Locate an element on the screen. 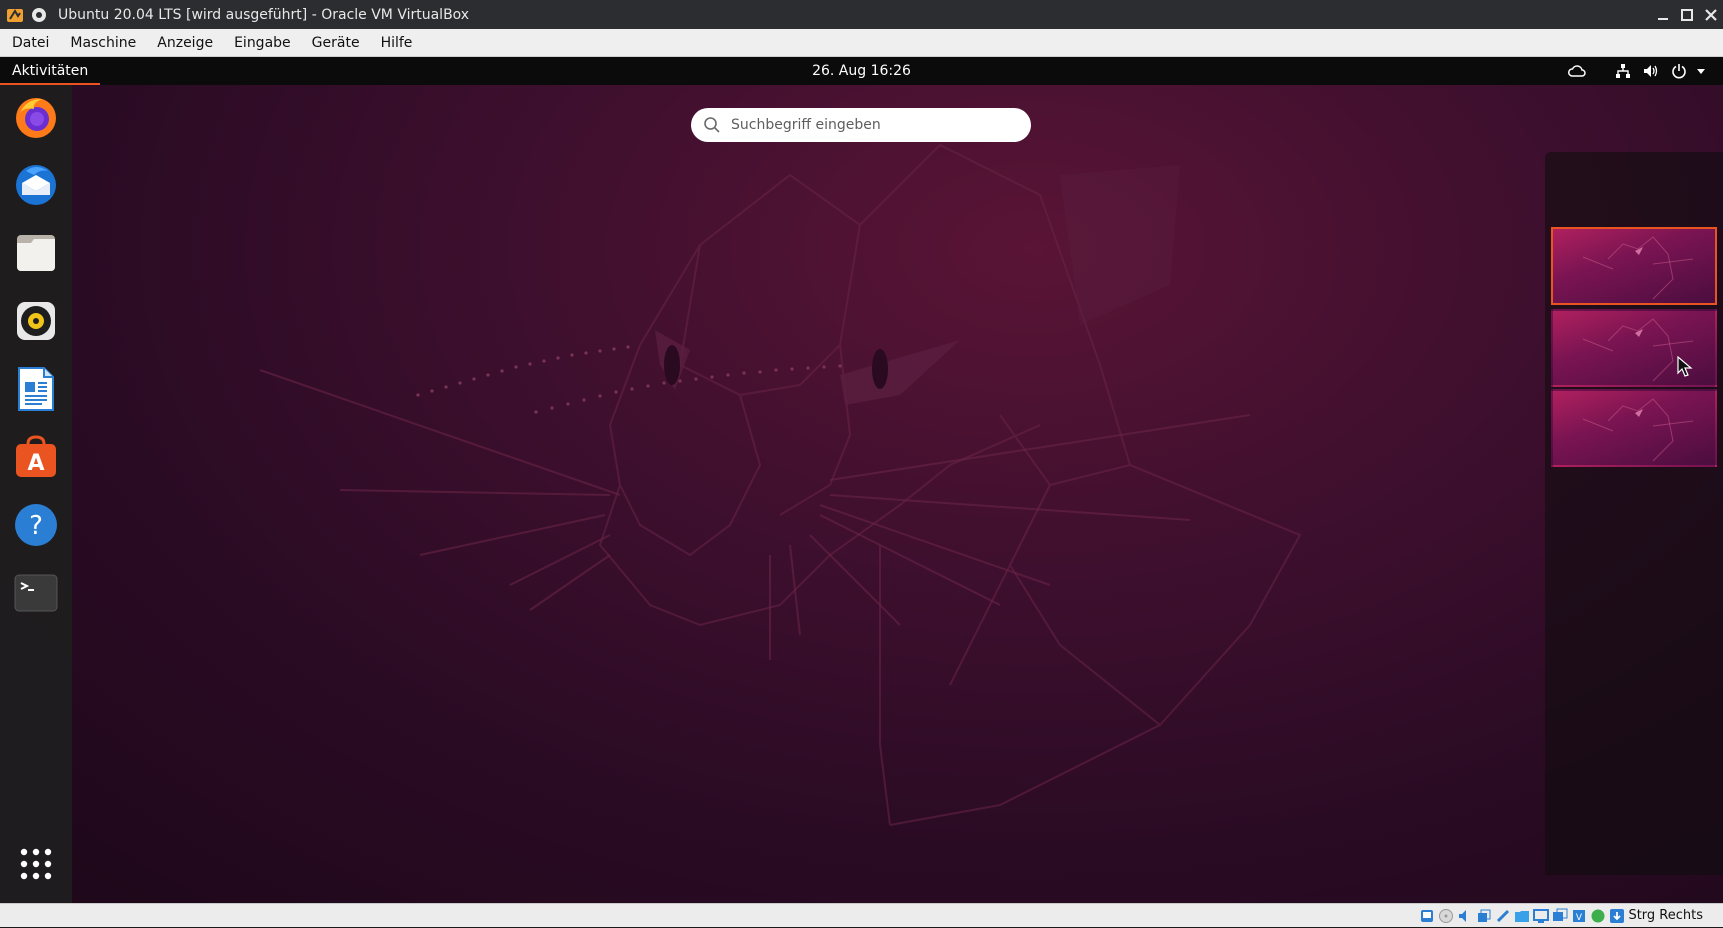 The image size is (1723, 928). cpu-icon: V is located at coordinates (1579, 916).